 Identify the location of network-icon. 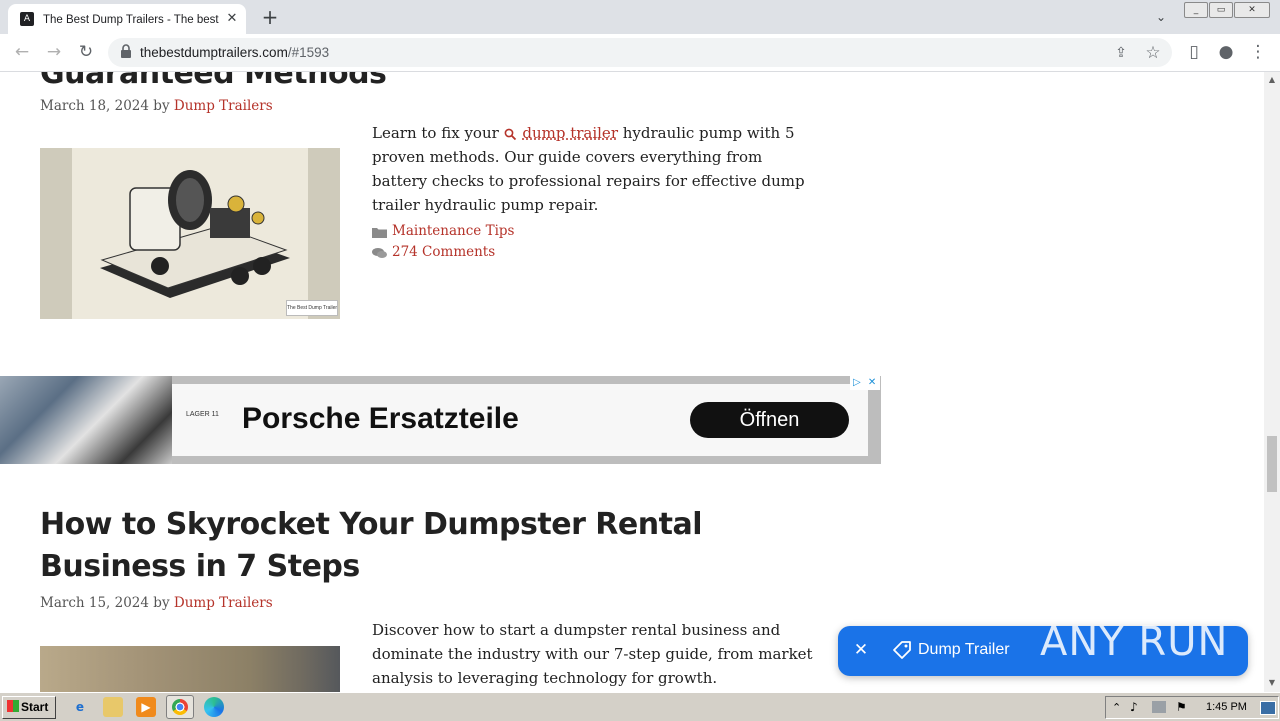
(1159, 707).